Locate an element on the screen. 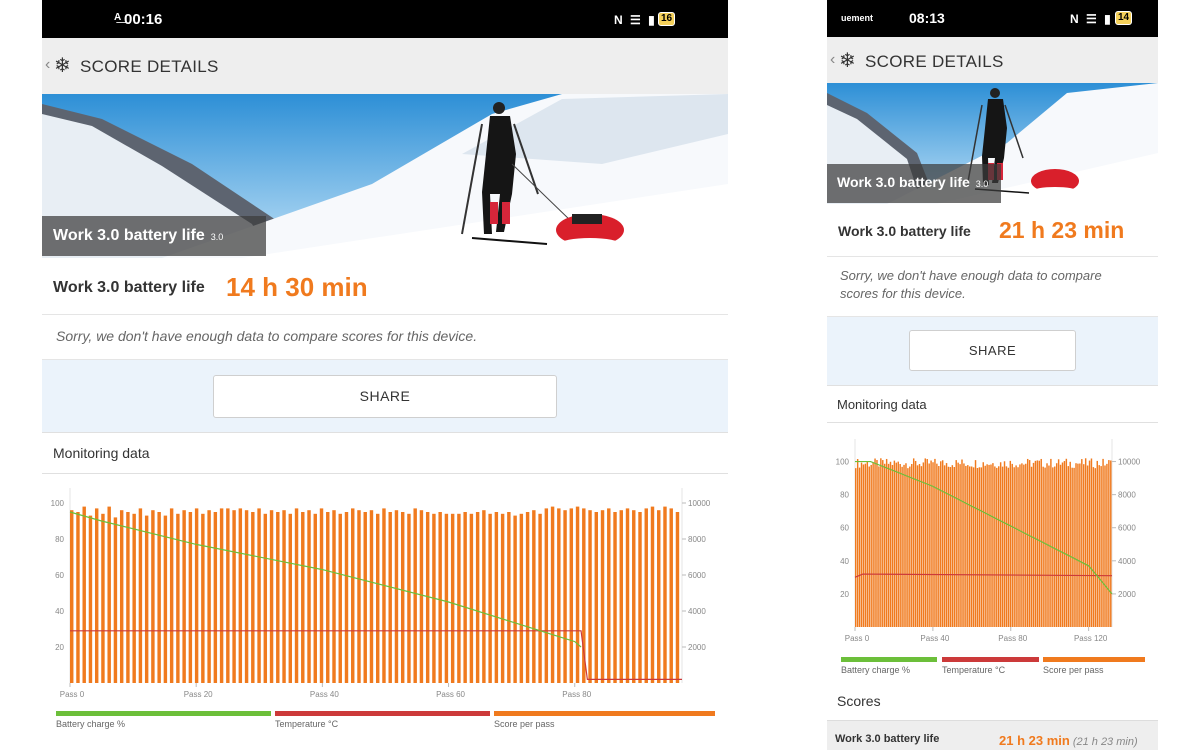  legend-temperature: Temperature °C is located at coordinates (382, 720).